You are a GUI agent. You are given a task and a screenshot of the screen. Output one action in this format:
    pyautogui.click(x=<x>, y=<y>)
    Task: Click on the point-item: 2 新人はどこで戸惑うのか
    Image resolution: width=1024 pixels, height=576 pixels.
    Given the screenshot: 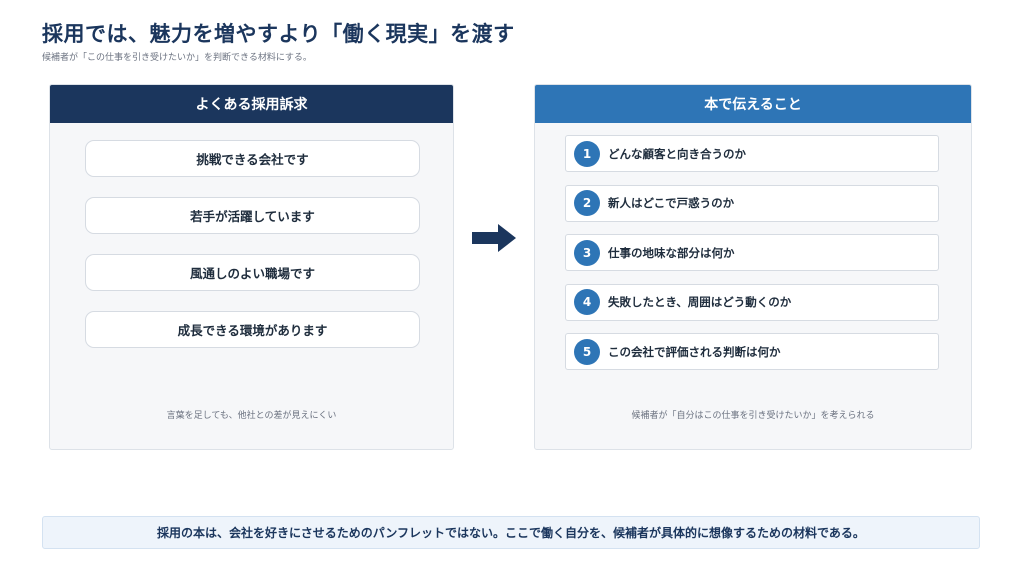 What is the action you would take?
    pyautogui.click(x=752, y=203)
    